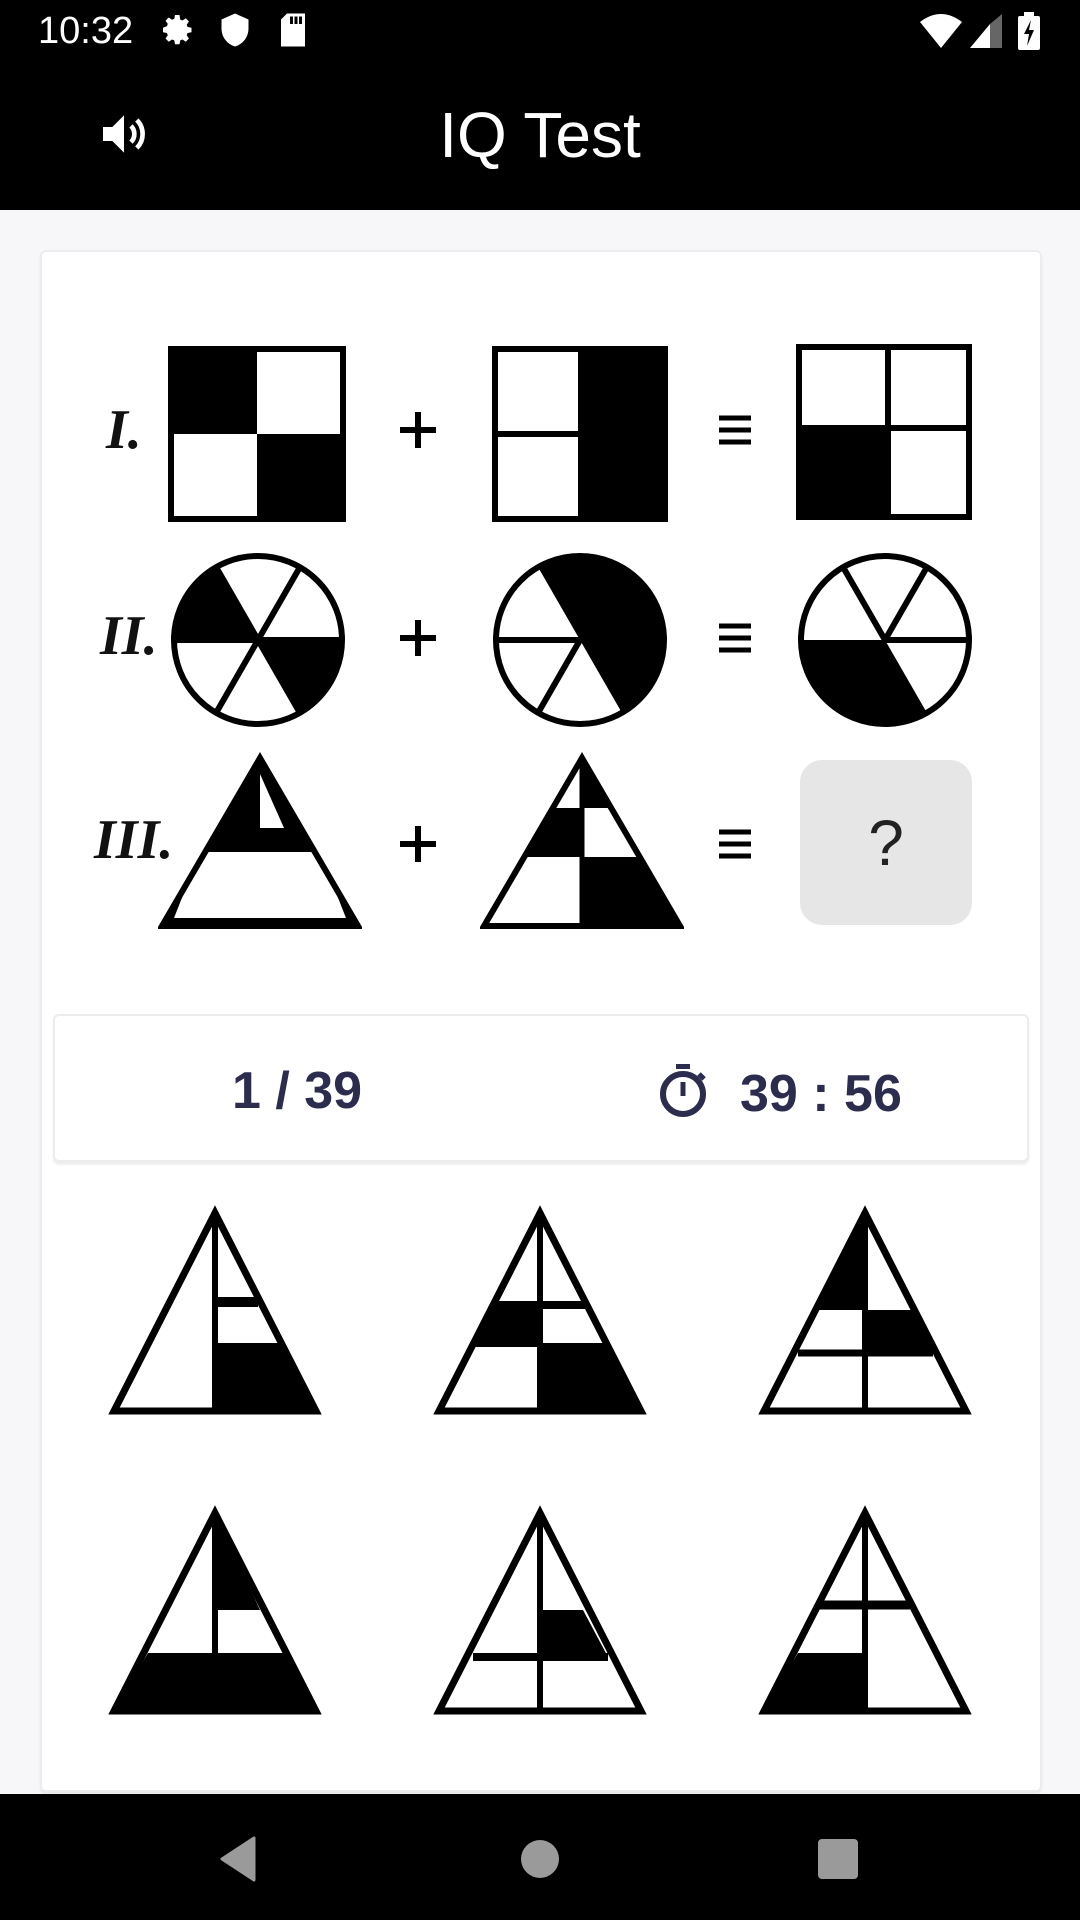 This screenshot has height=1920, width=1080. Describe the element at coordinates (884, 432) in the screenshot. I see `row1-figure-result` at that location.